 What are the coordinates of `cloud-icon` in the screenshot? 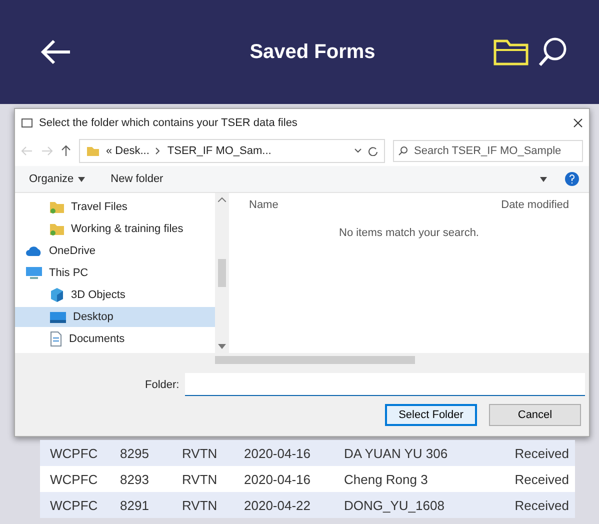 It's located at (34, 251).